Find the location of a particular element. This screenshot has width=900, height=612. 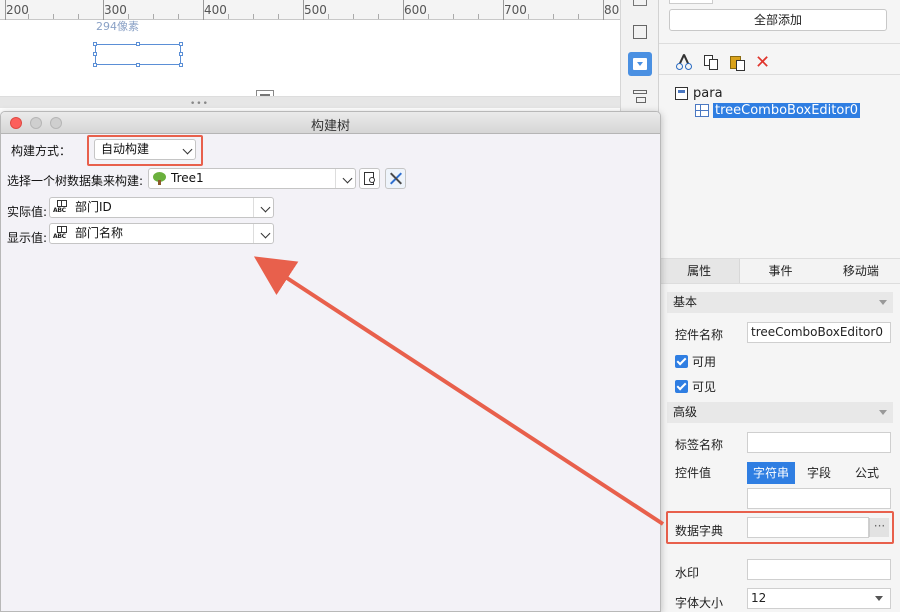

form-layout-button is located at coordinates (640, 96).